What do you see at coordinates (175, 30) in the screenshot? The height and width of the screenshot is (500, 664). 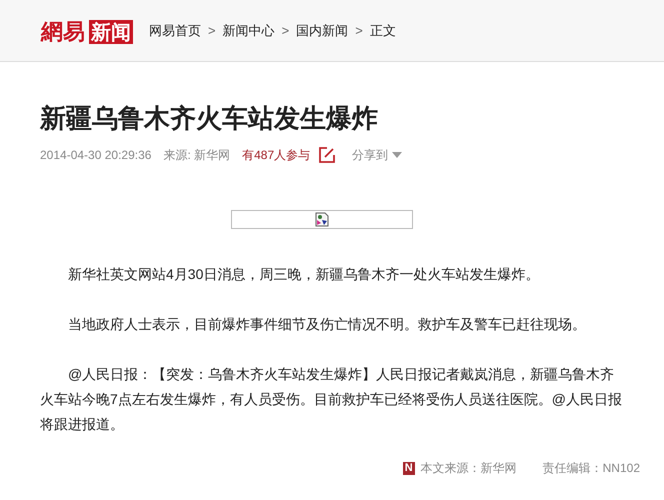 I see `breadcrumb-link: 网易首页` at bounding box center [175, 30].